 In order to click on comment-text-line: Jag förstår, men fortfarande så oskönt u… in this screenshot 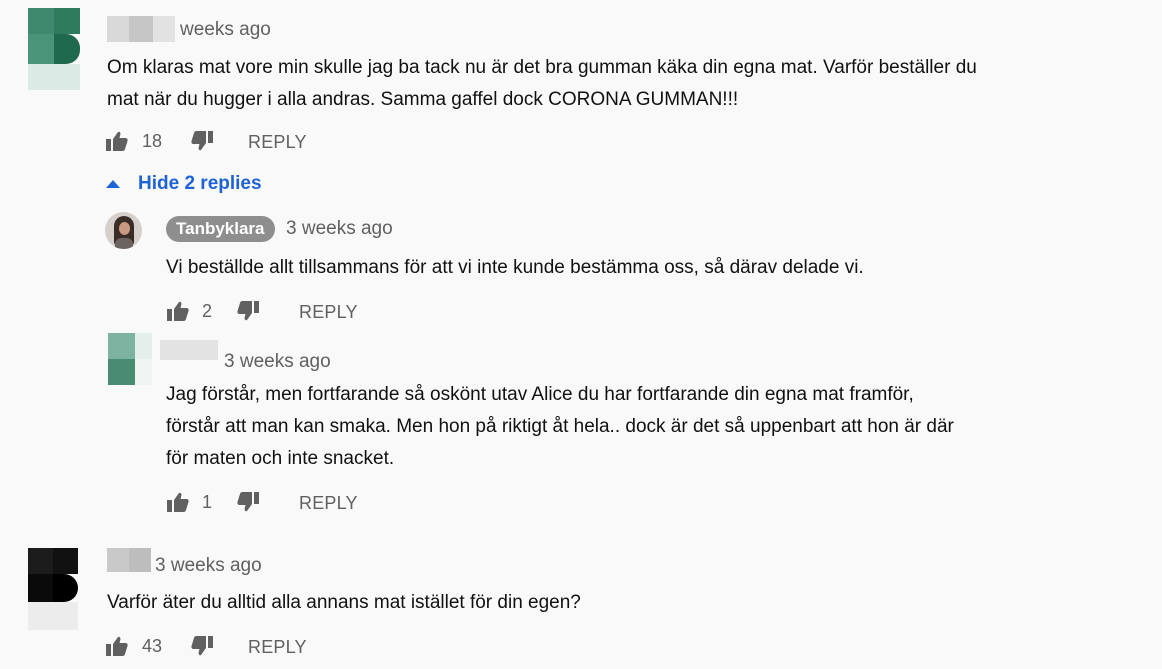, I will do `click(540, 394)`.